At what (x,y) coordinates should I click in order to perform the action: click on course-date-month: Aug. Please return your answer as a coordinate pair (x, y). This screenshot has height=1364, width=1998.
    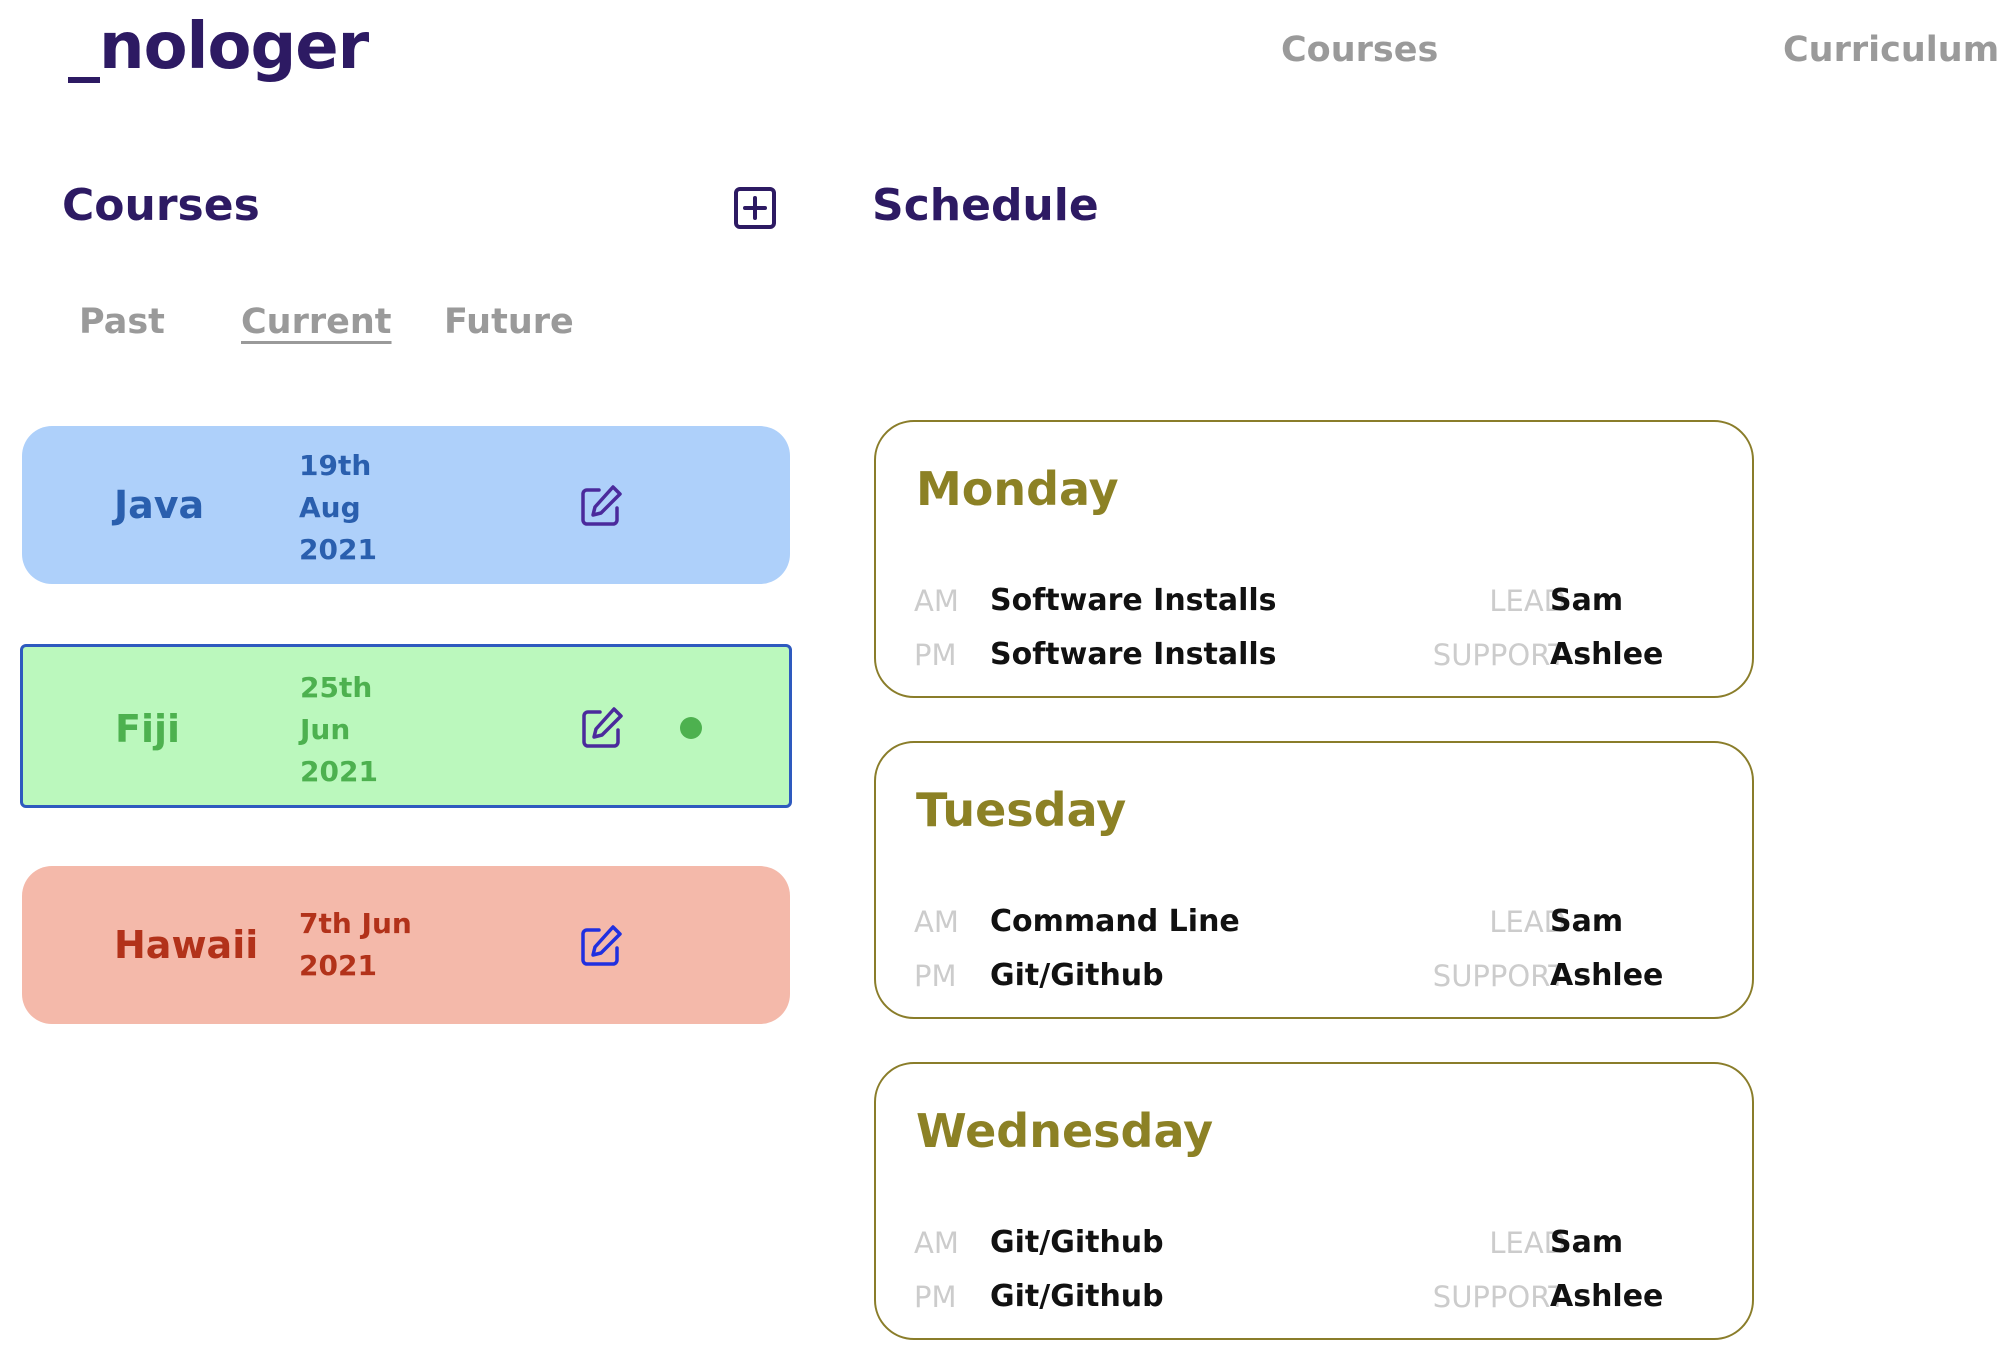
    Looking at the image, I should click on (330, 507).